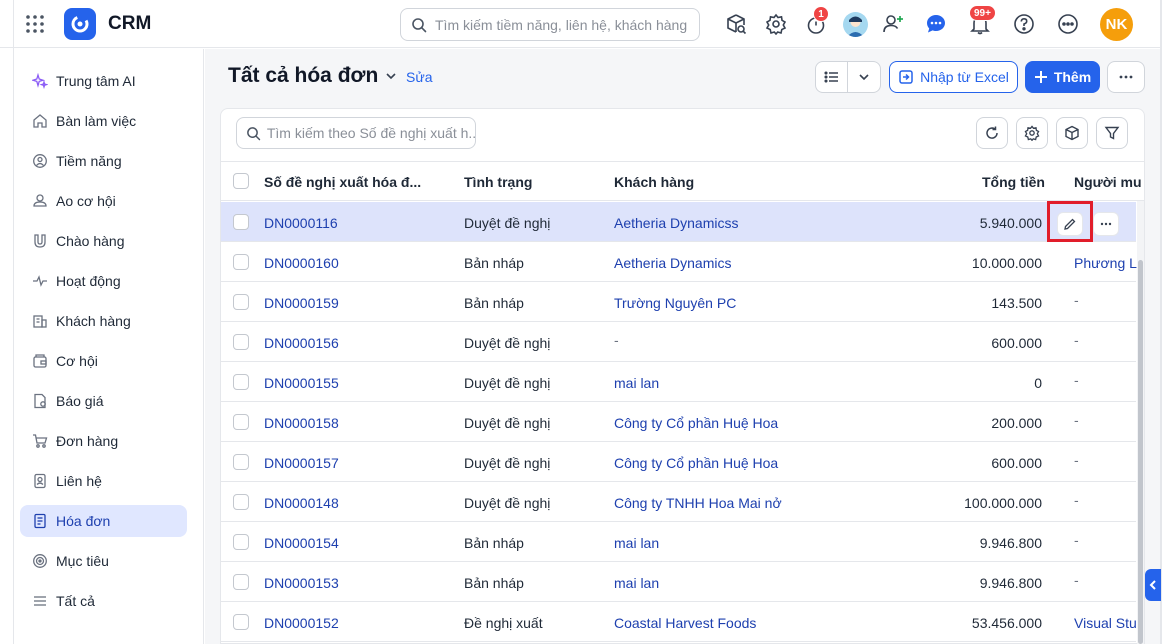 The height and width of the screenshot is (644, 1162). What do you see at coordinates (103, 81) in the screenshot?
I see `sidebar-item-ai-center: Trung tâm AI` at bounding box center [103, 81].